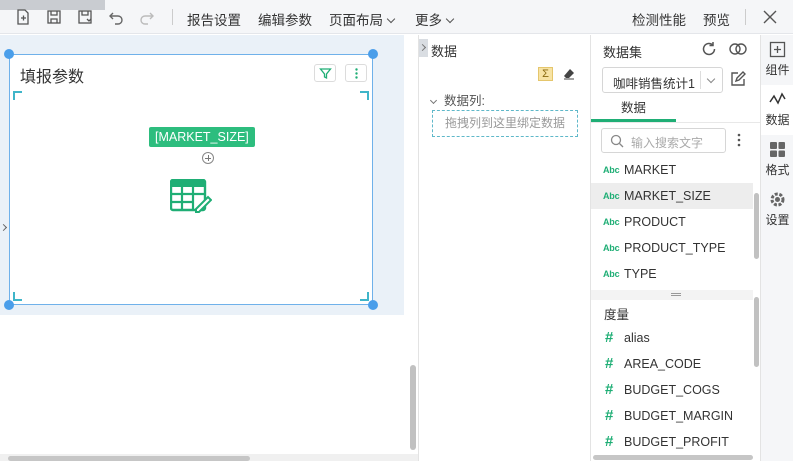 Image resolution: width=793 pixels, height=461 pixels. What do you see at coordinates (569, 74) in the screenshot?
I see `eraser-icon` at bounding box center [569, 74].